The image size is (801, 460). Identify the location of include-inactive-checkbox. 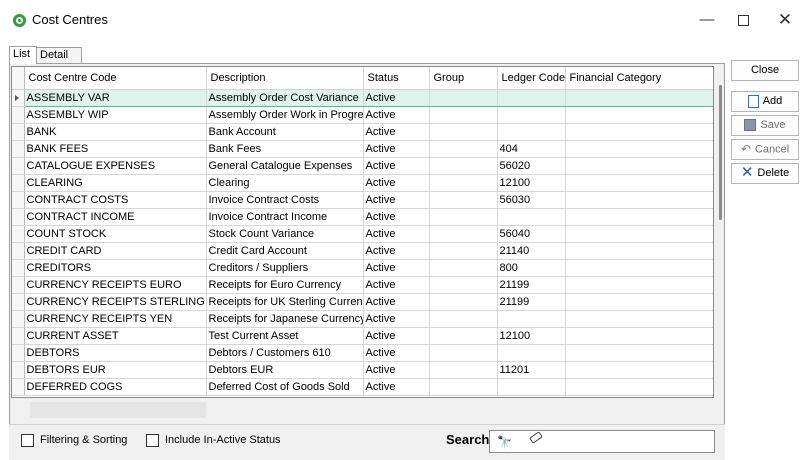
(152, 440).